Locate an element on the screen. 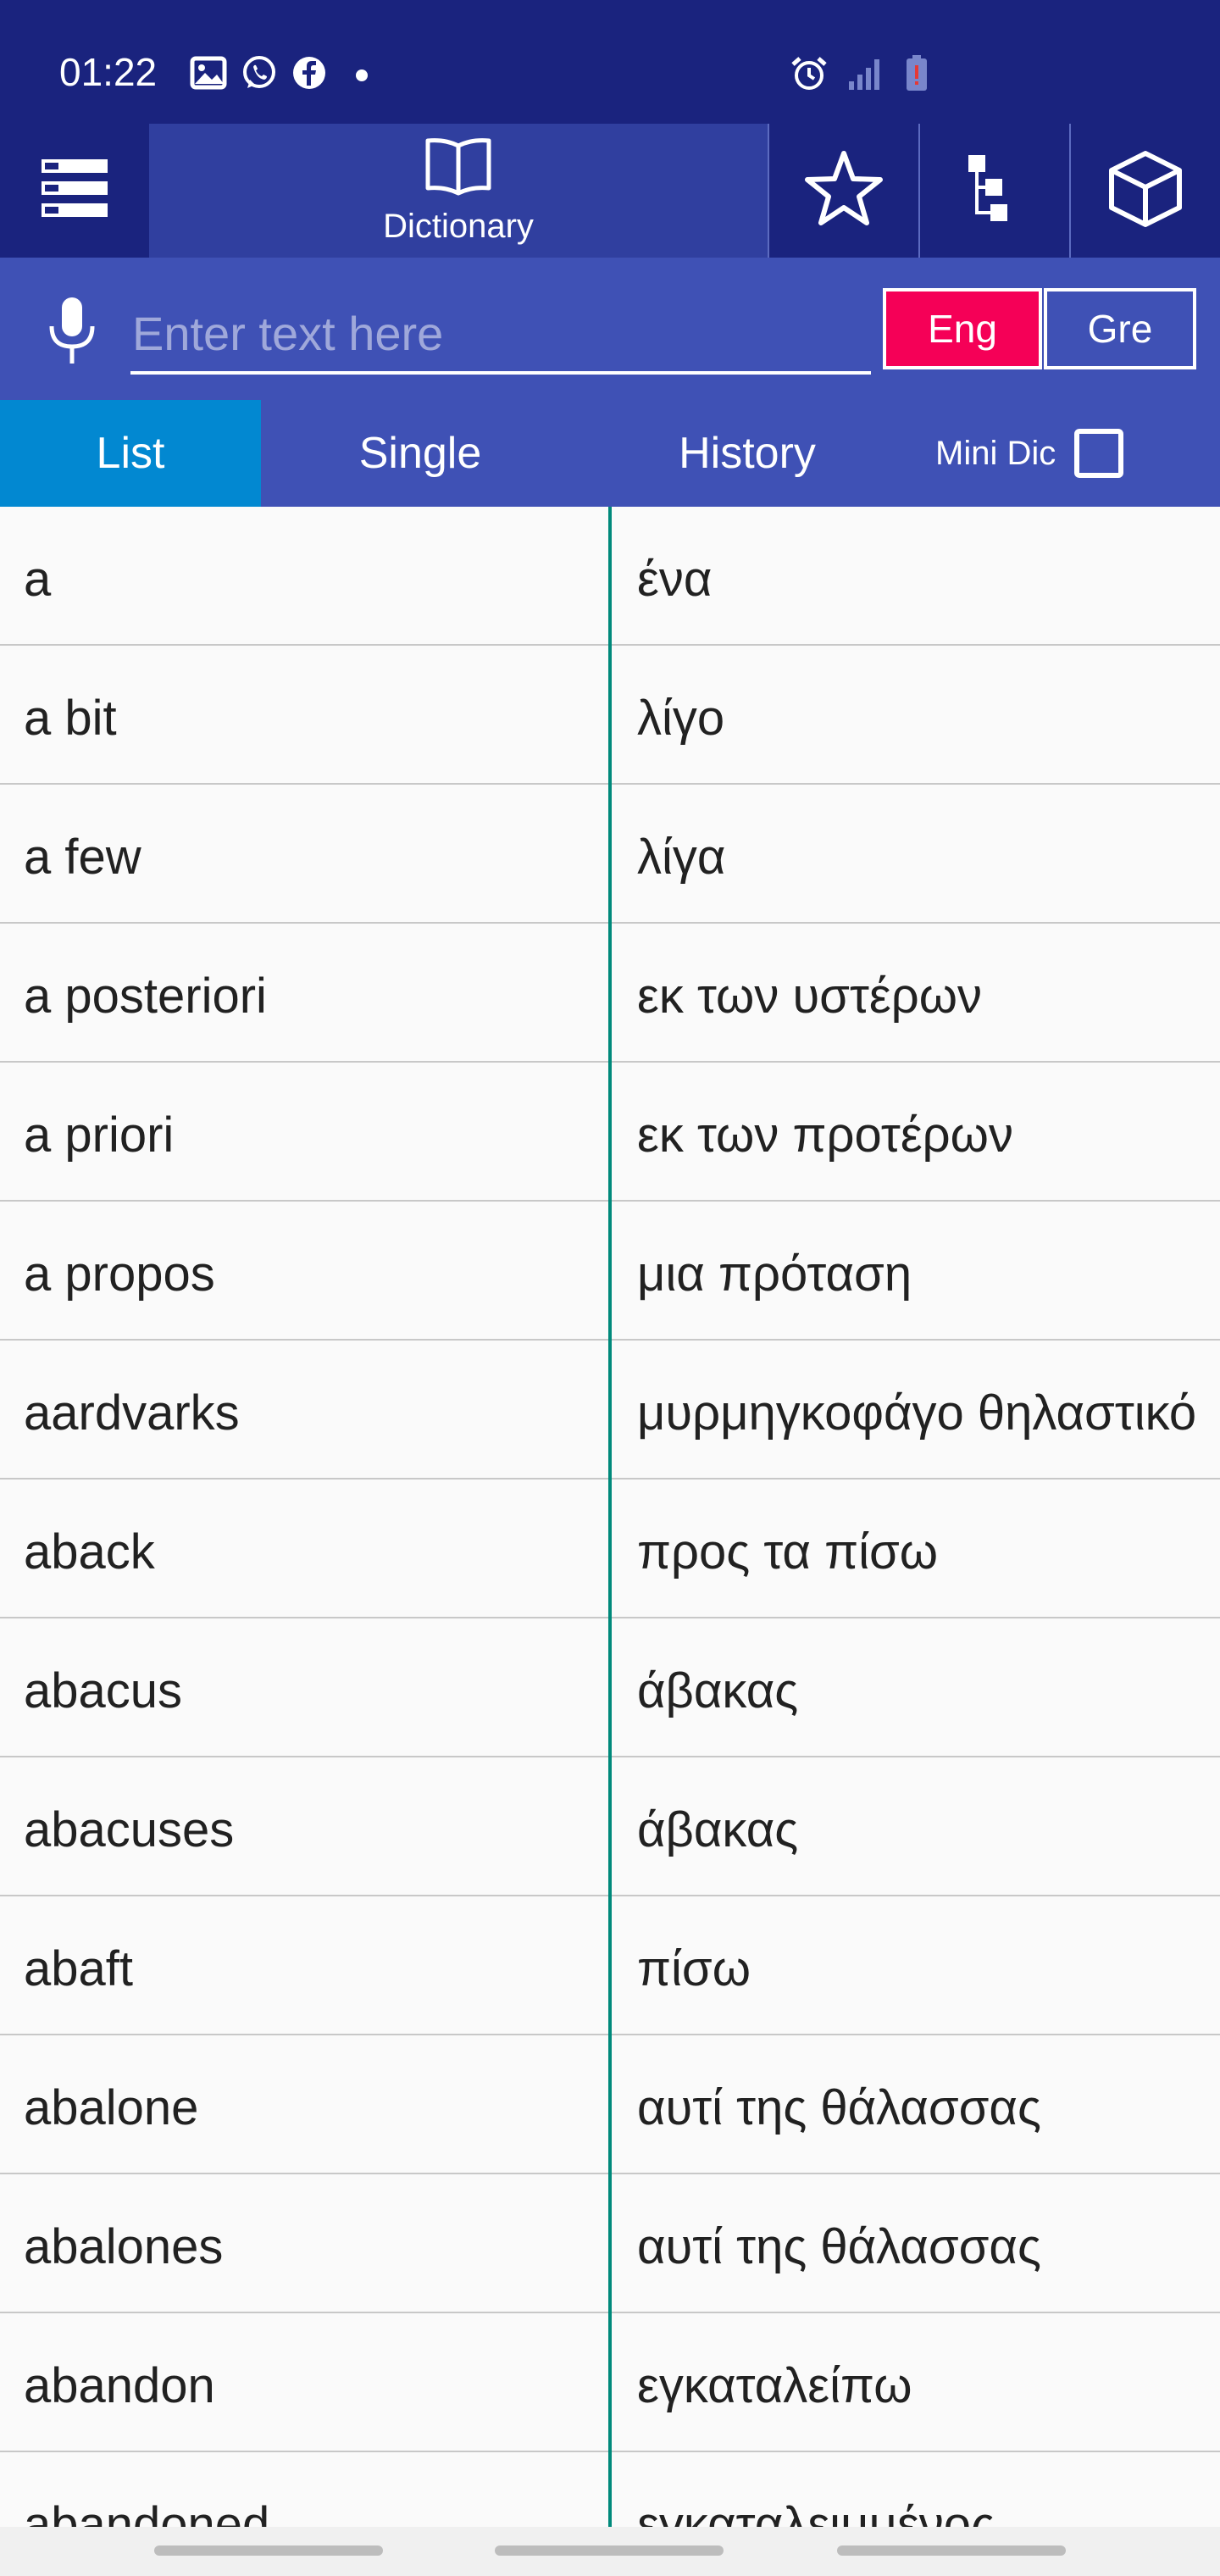  lang-gre-button: Gre is located at coordinates (1120, 328).